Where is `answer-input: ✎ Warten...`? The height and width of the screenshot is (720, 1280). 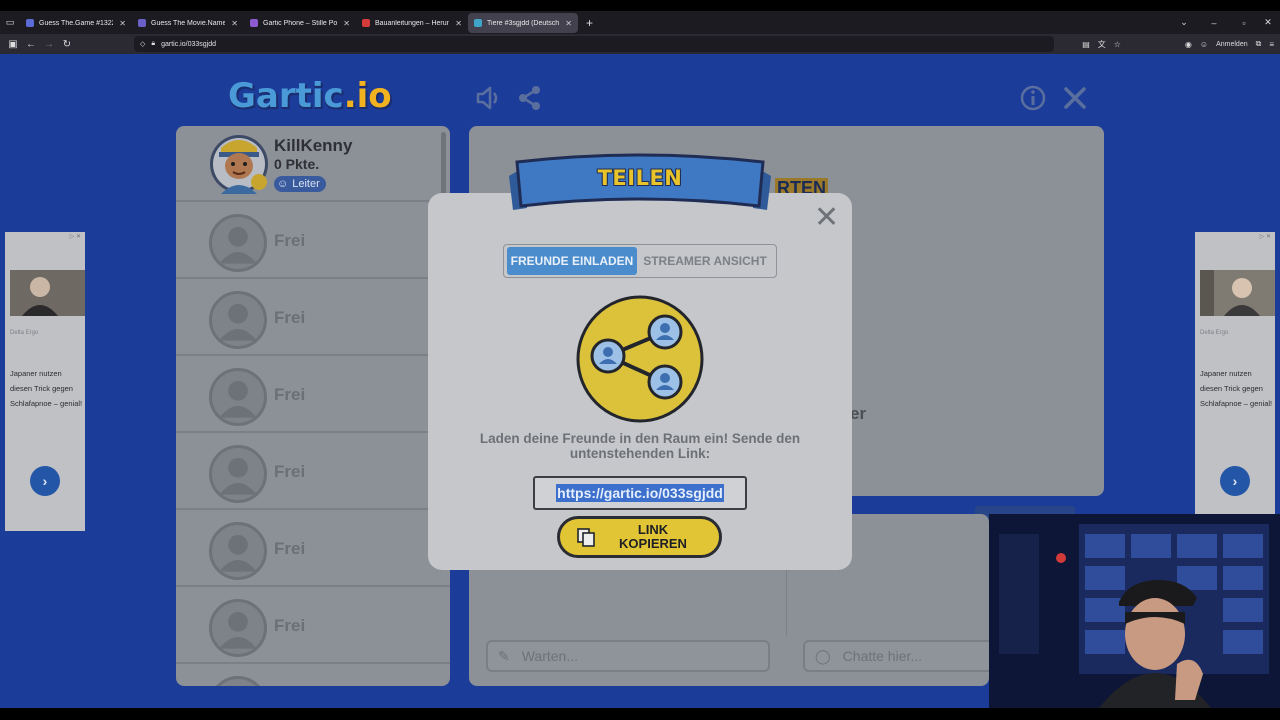
answer-input: ✎ Warten... is located at coordinates (628, 656).